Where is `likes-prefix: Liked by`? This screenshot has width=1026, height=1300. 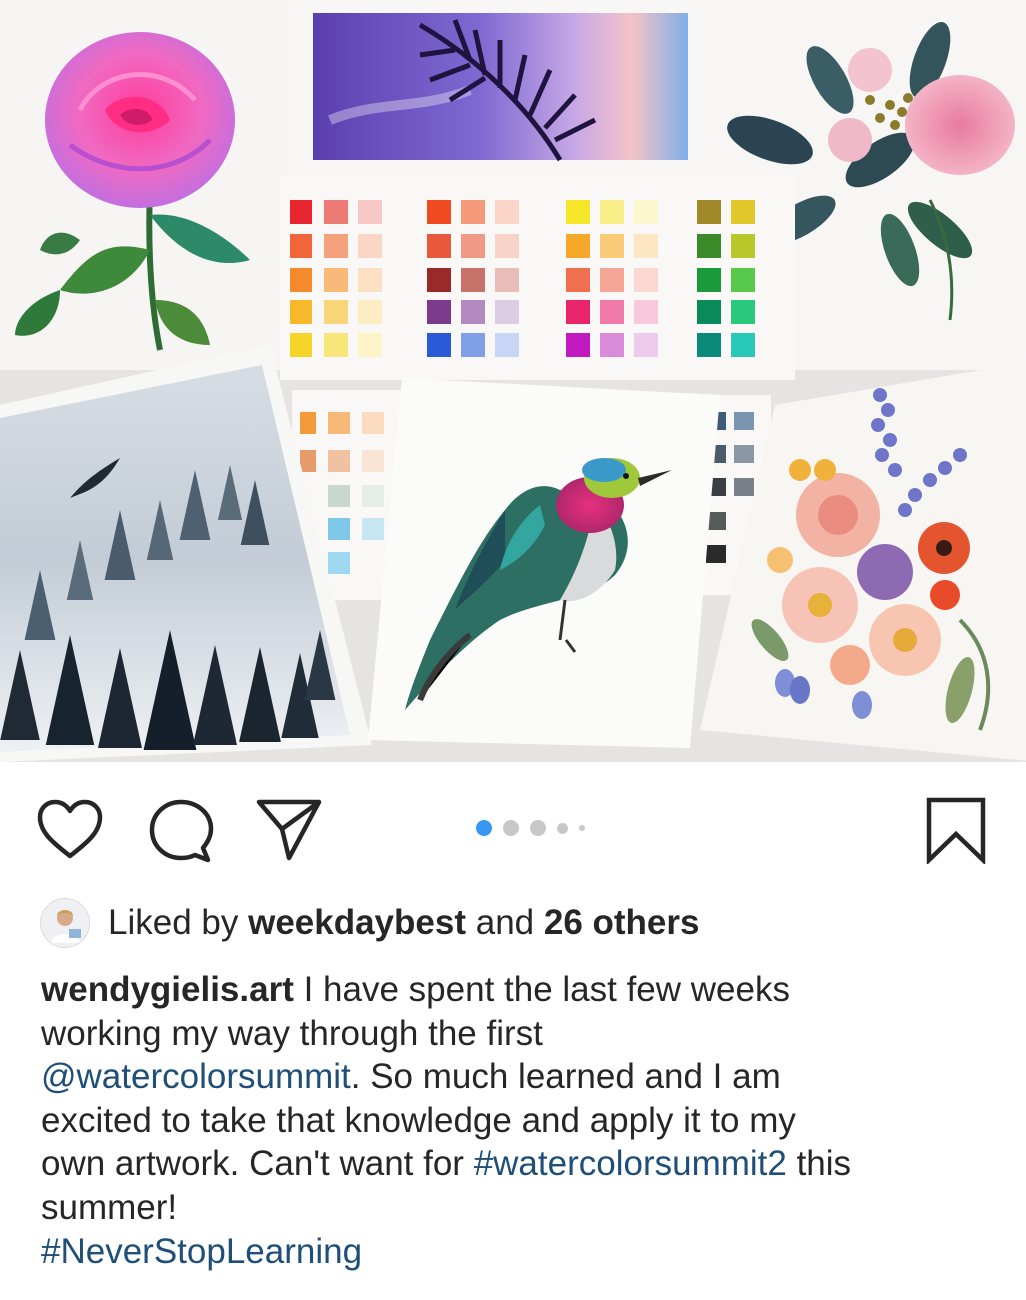
likes-prefix: Liked by is located at coordinates (178, 922).